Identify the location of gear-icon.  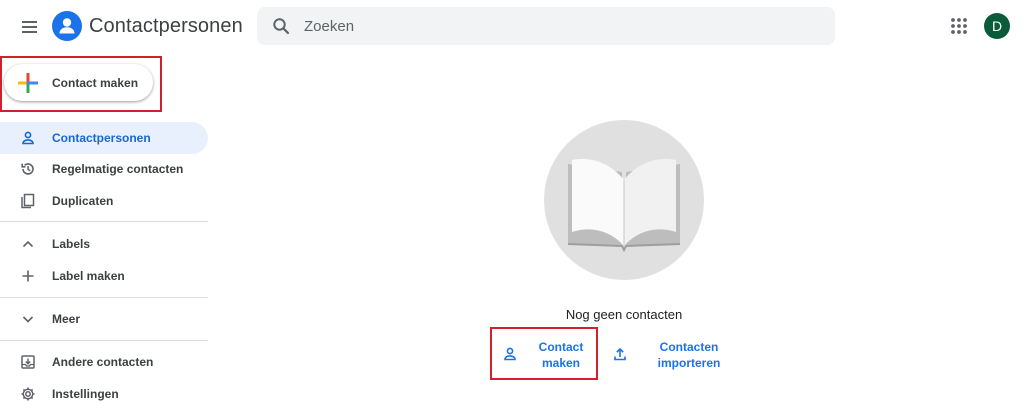
(28, 394).